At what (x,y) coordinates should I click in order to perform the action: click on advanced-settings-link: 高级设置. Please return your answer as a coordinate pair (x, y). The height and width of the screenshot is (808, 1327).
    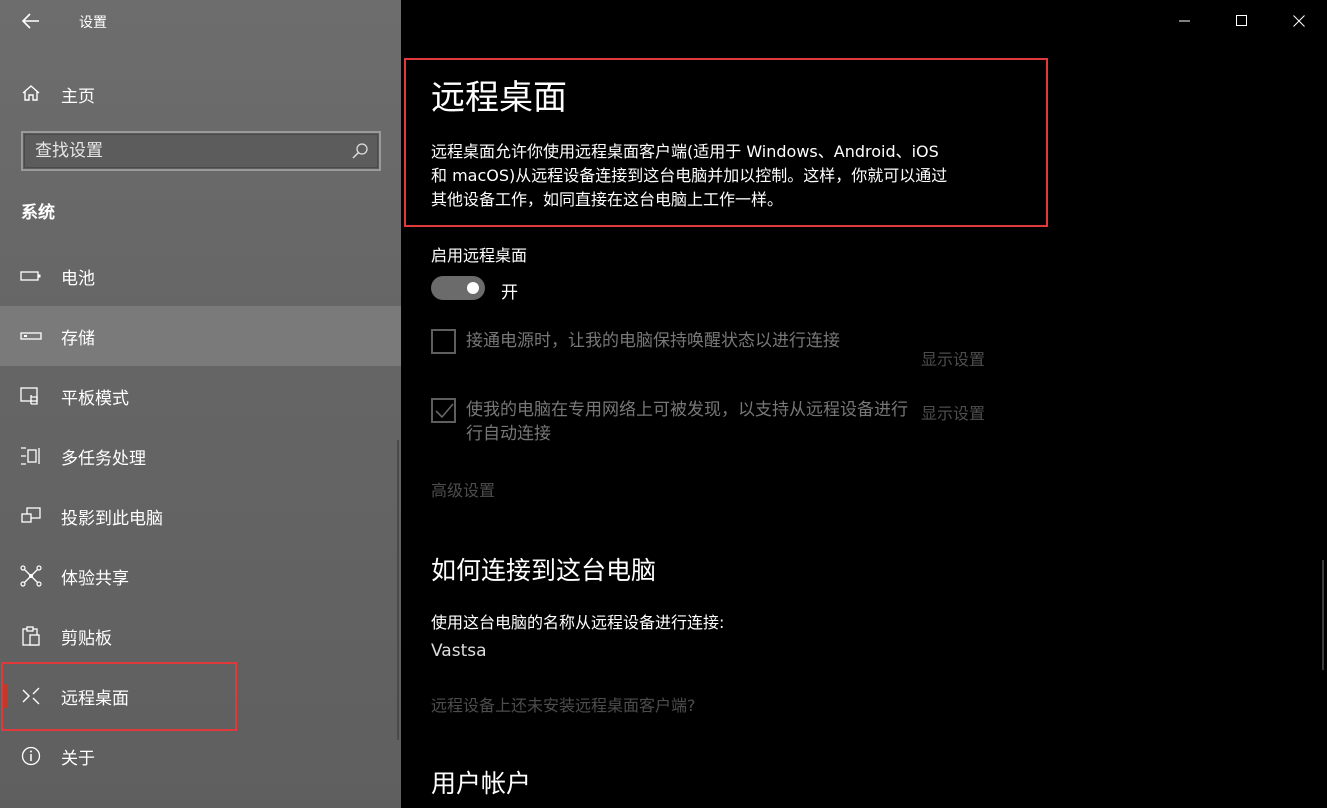
    Looking at the image, I should click on (463, 489).